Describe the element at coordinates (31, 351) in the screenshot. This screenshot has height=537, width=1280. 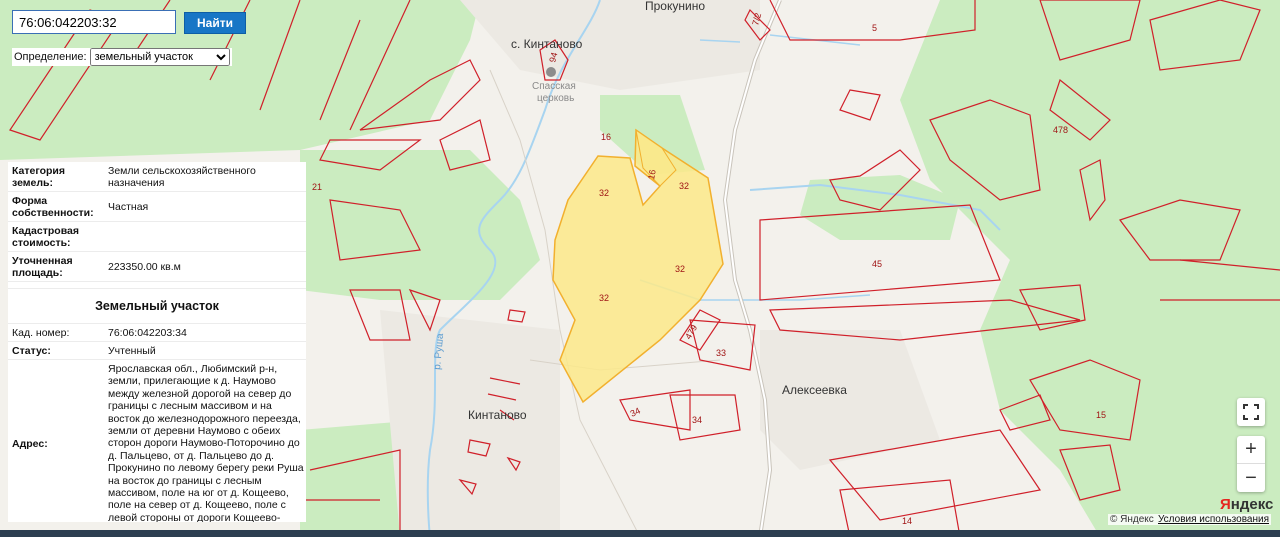
I see `info-key: Статус:` at that location.